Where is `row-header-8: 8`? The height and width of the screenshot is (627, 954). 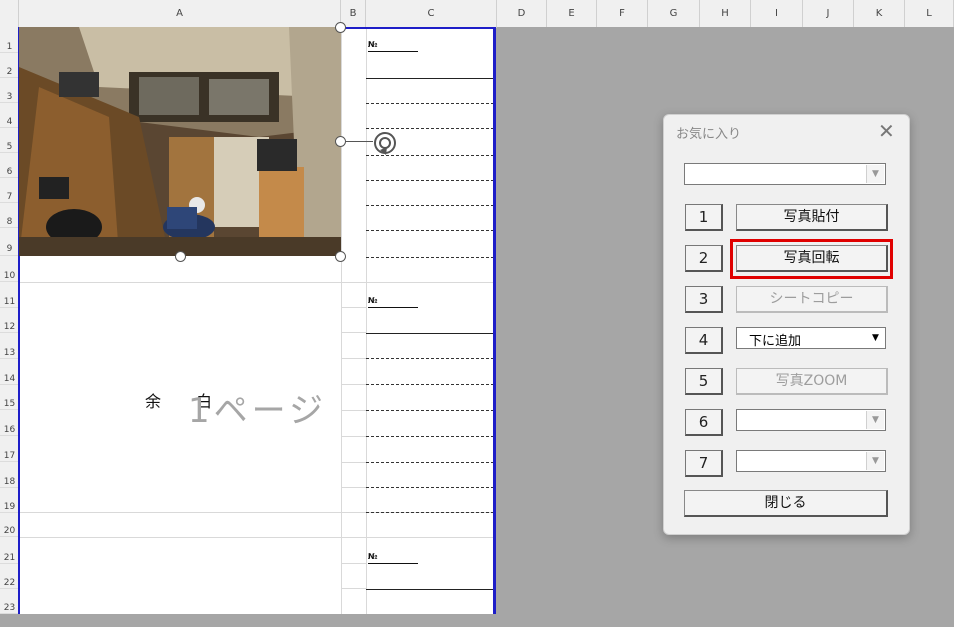 row-header-8: 8 is located at coordinates (9, 215).